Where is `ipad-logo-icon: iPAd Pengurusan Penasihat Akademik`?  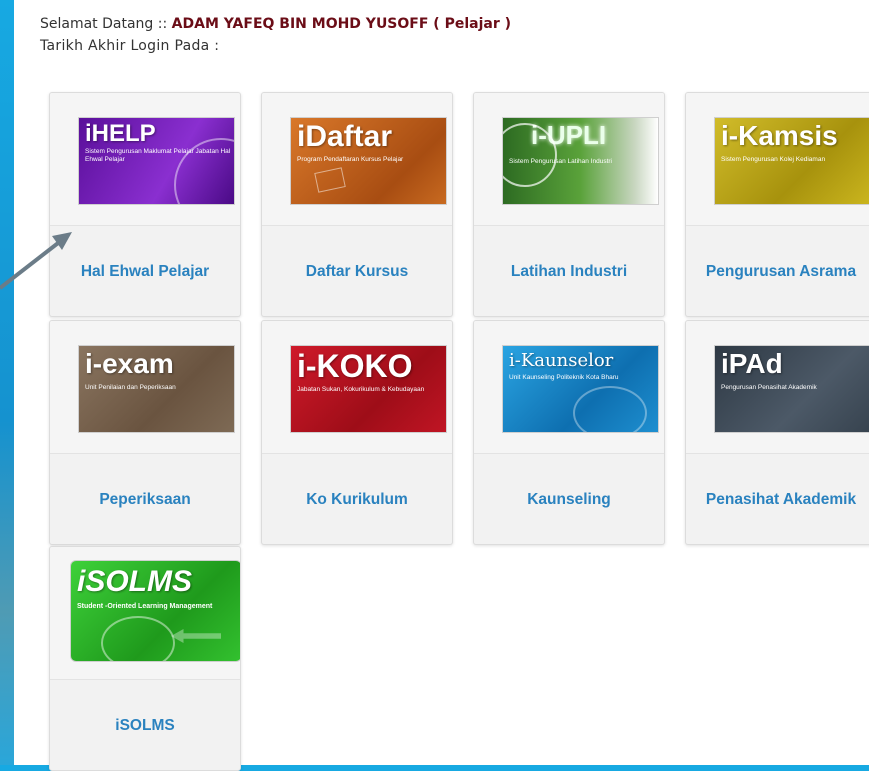 ipad-logo-icon: iPAd Pengurusan Penasihat Akademik is located at coordinates (791, 389).